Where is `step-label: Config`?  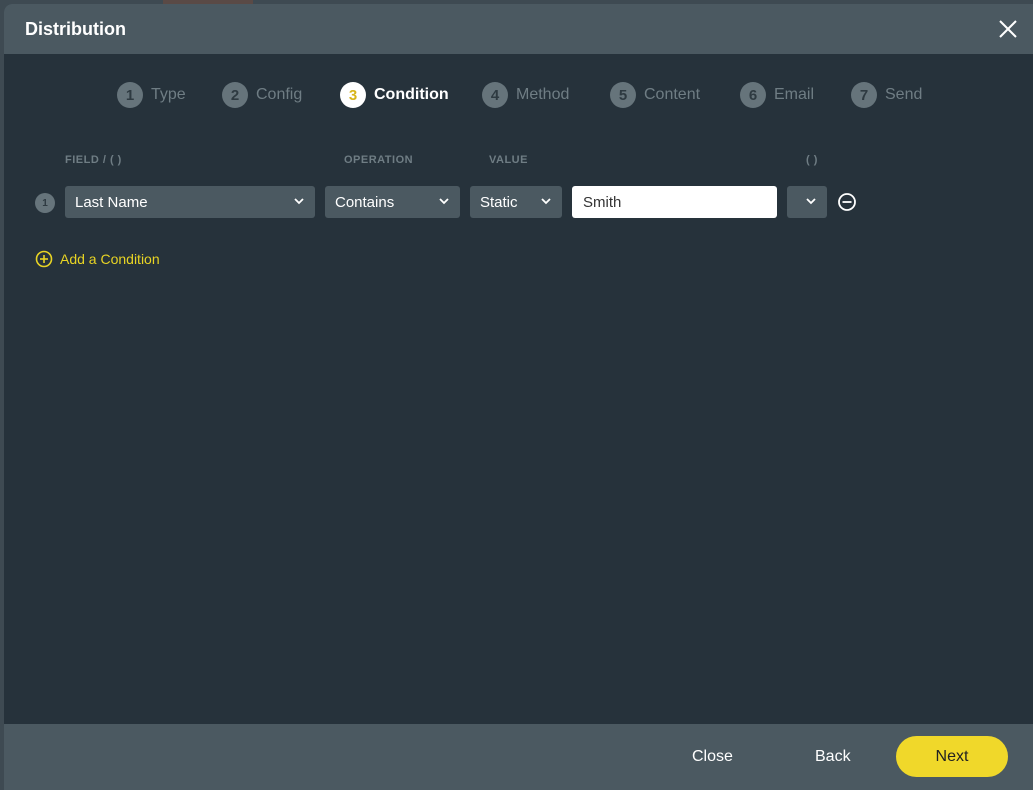 step-label: Config is located at coordinates (279, 94).